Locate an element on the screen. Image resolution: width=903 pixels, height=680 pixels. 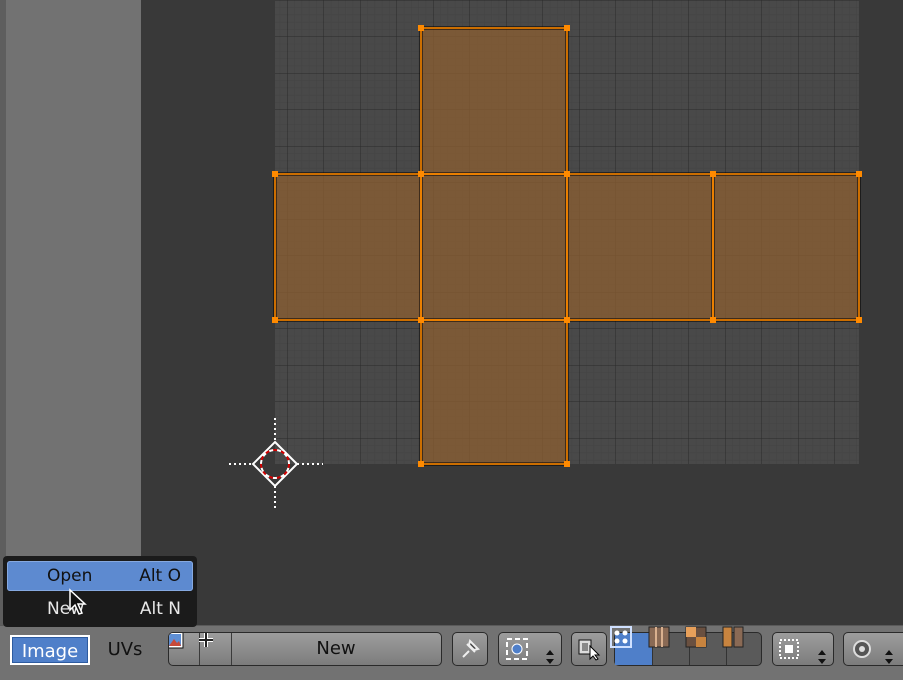
uv-face-center is located at coordinates (494, 247).